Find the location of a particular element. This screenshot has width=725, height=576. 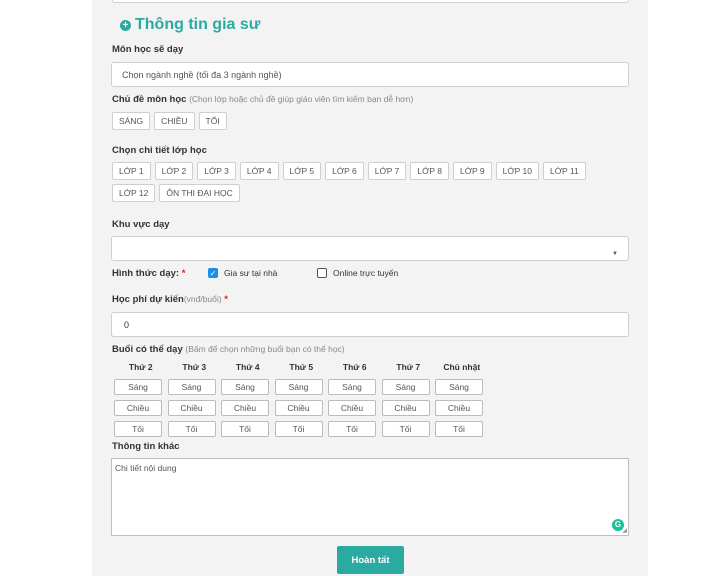

mode-label: Hình thức dạy: * is located at coordinates (148, 273).